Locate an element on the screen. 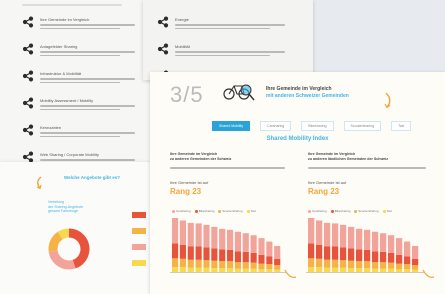 Image resolution: width=445 pixels, height=294 pixels. chart-heading-line: zu anderen Gemeinden der Schweiz is located at coordinates (201, 158).